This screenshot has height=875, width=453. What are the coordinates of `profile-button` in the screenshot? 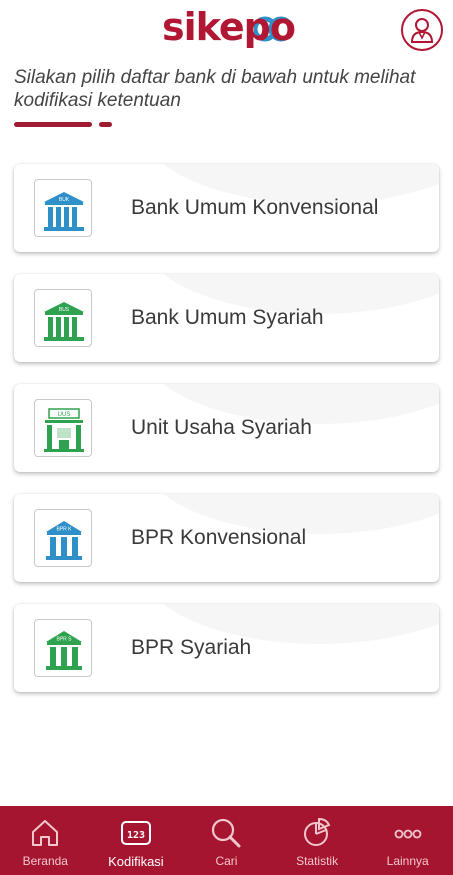 It's located at (422, 30).